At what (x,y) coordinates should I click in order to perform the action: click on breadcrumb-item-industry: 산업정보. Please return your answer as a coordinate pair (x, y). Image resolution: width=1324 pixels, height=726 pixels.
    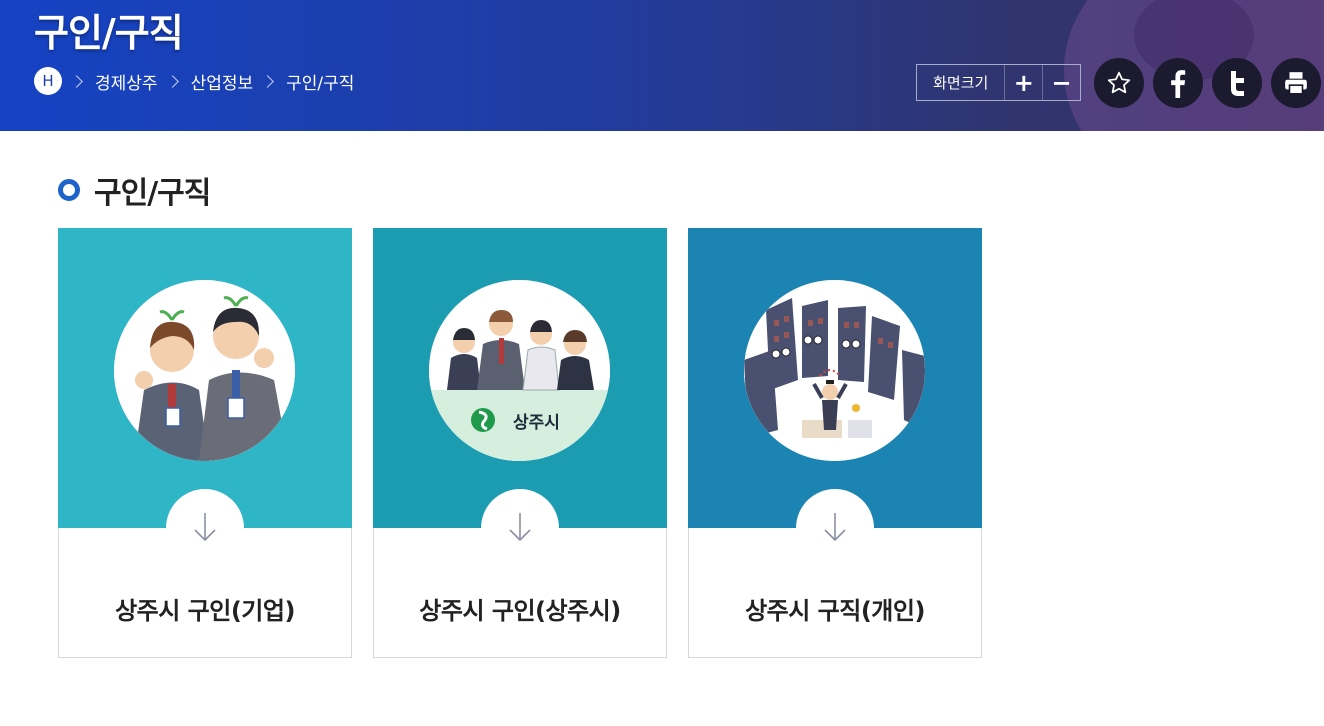
    Looking at the image, I should click on (222, 81).